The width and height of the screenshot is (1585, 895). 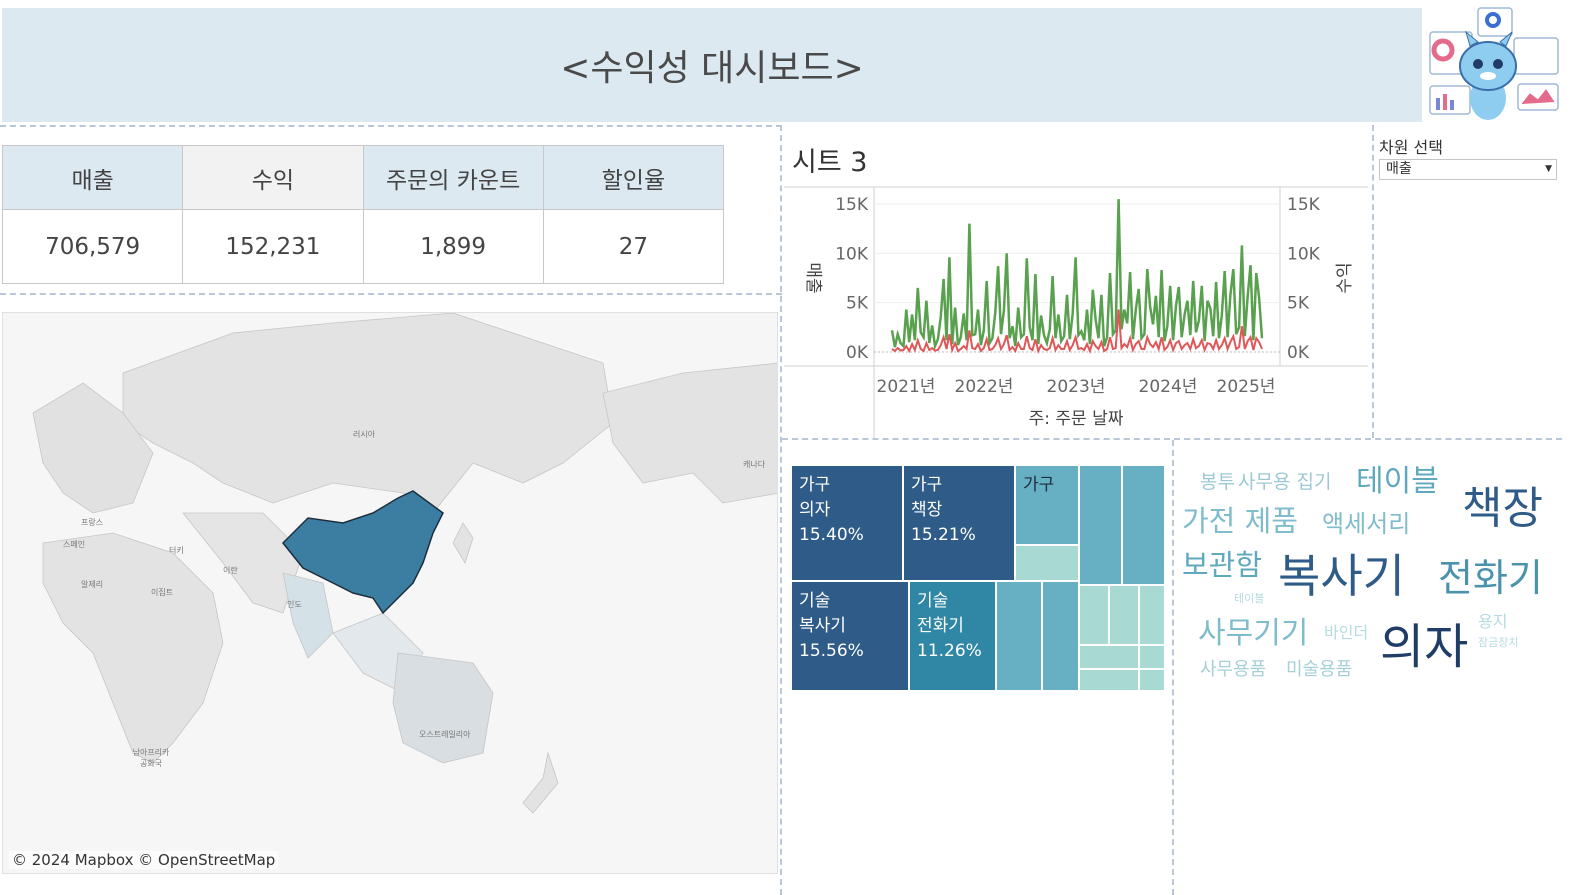 I want to click on map-label-egypt: 이집트, so click(x=162, y=592).